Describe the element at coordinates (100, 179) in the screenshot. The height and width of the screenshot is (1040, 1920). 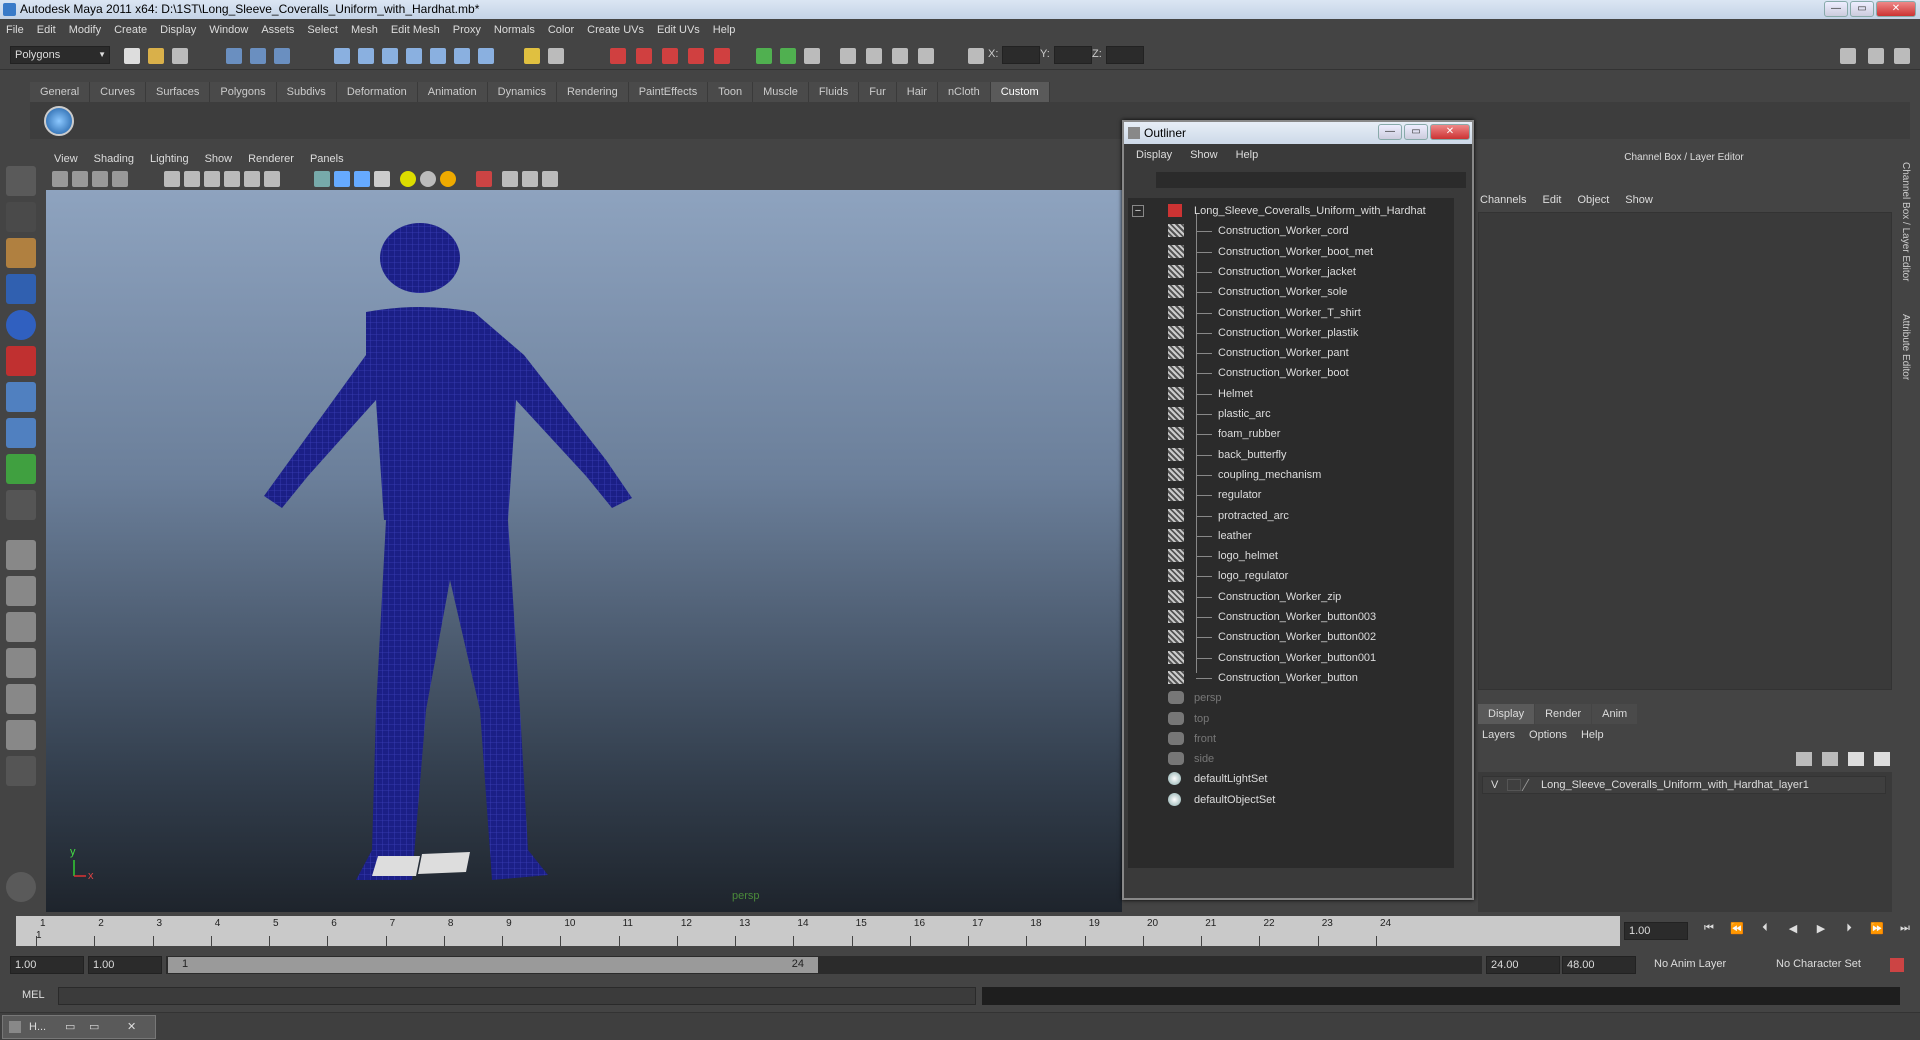
I see `bookmark-icon` at that location.